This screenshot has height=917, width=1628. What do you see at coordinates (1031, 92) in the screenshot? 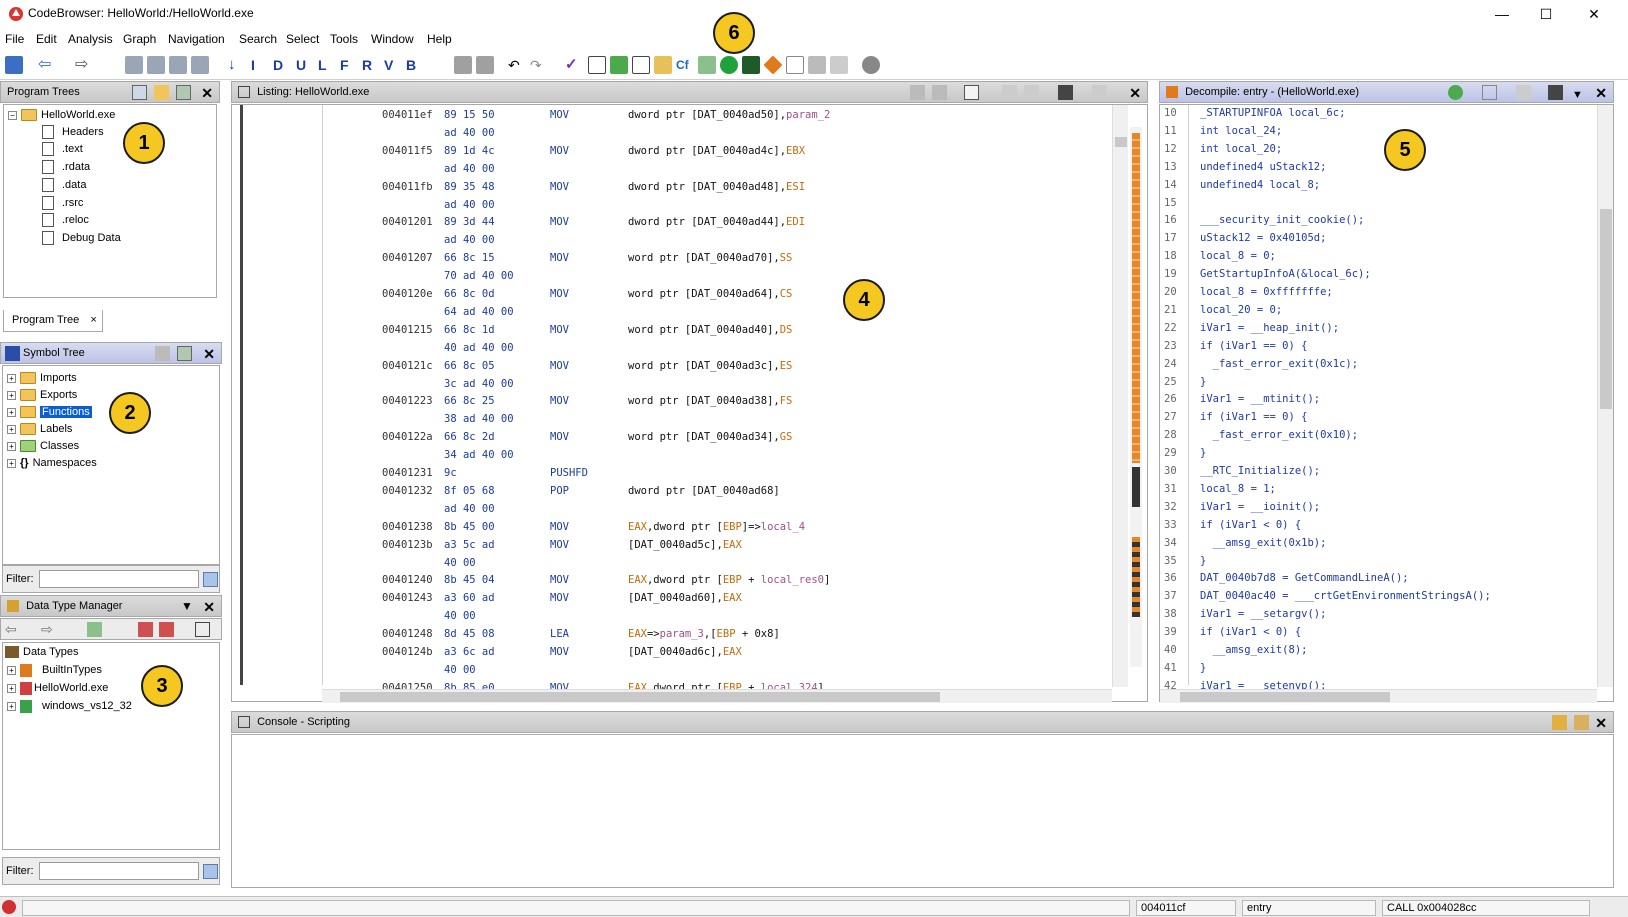
I see `diff-icon` at bounding box center [1031, 92].